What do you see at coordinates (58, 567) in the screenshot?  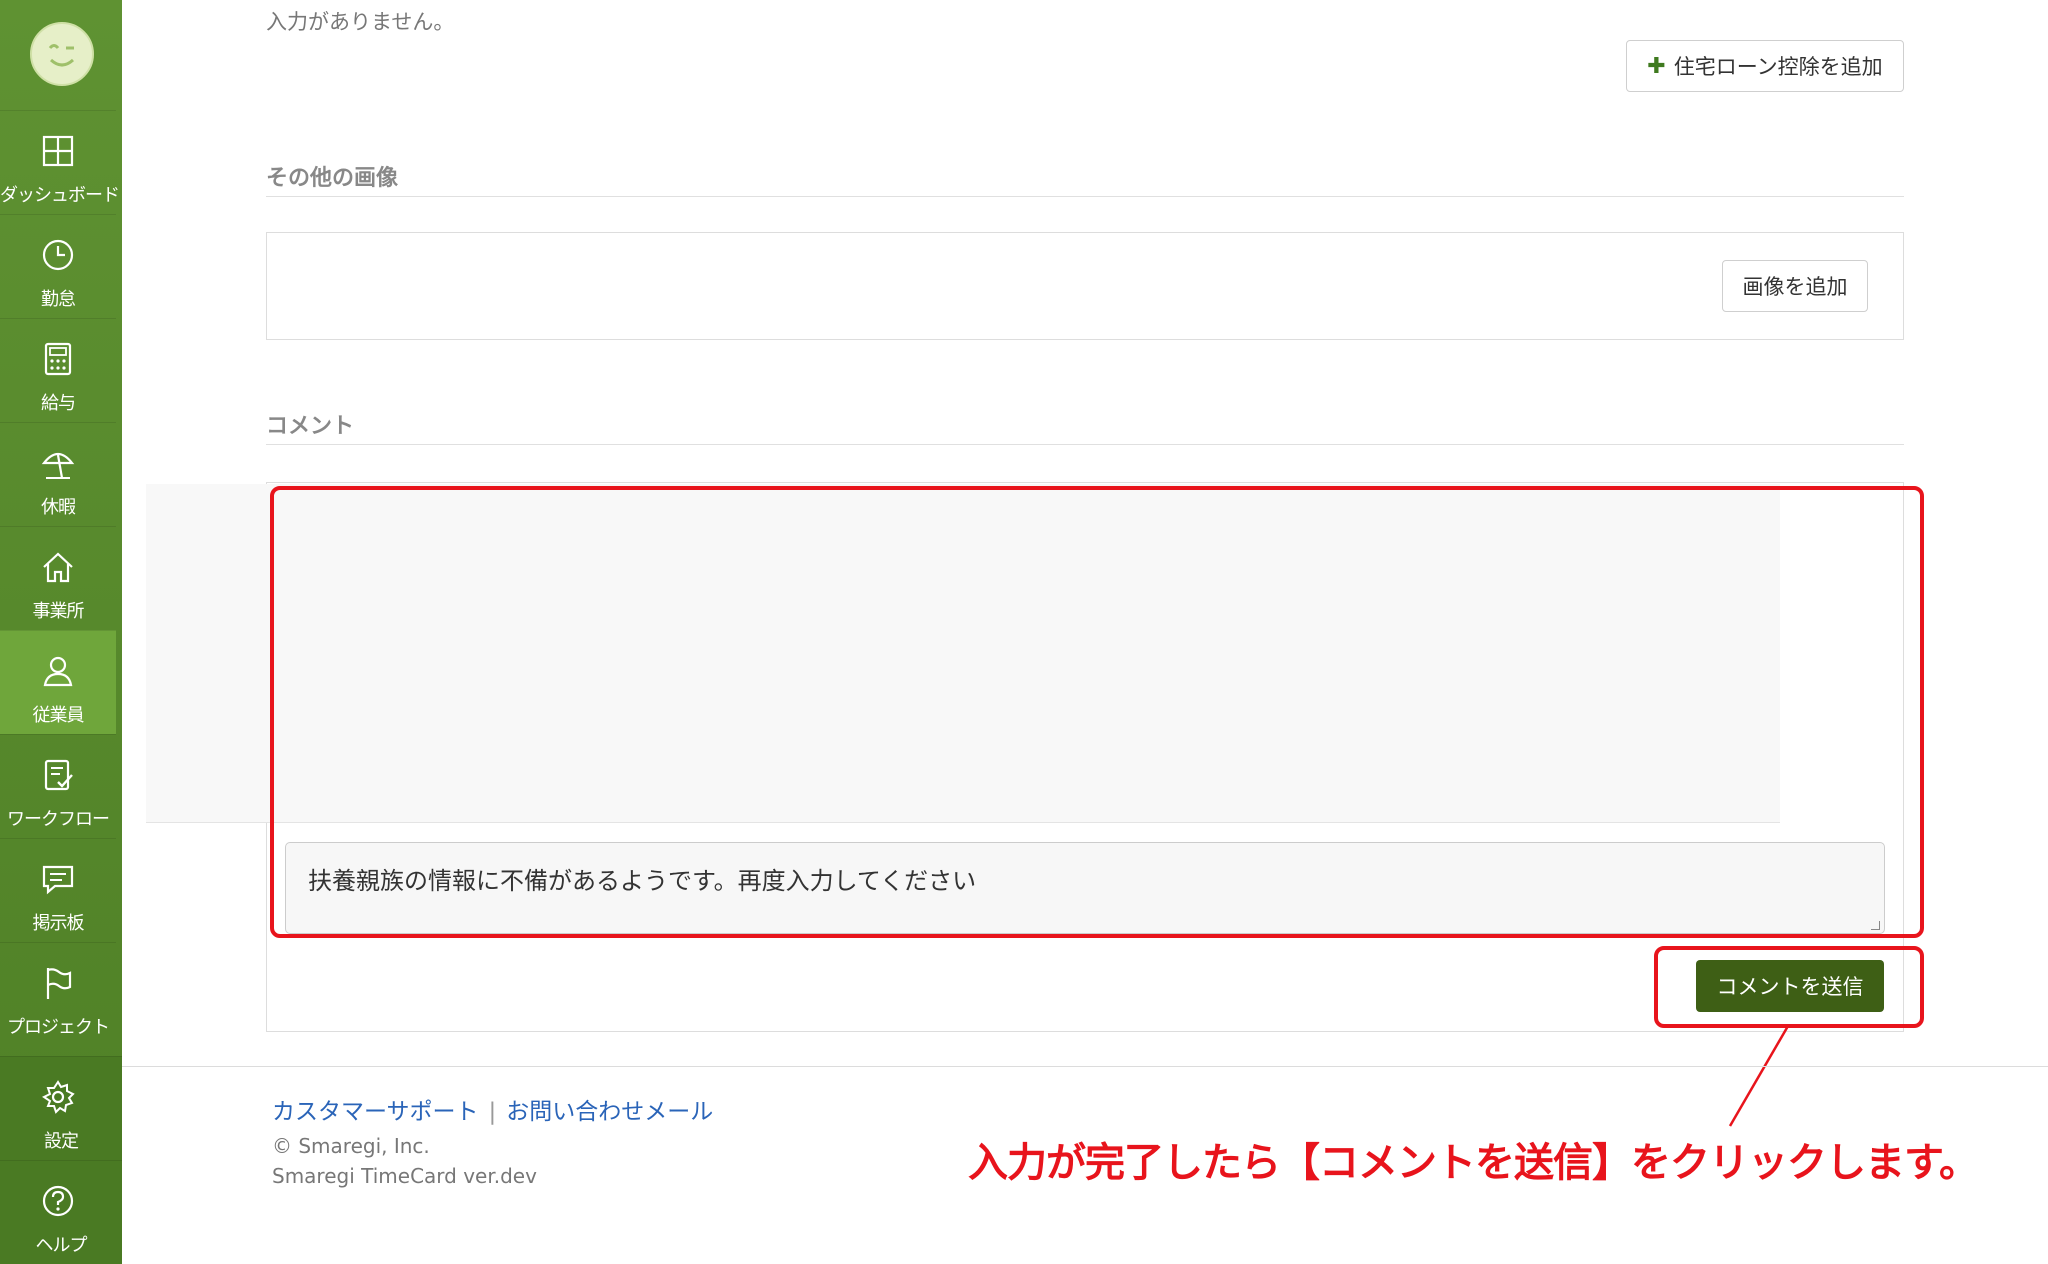 I see `home-icon` at bounding box center [58, 567].